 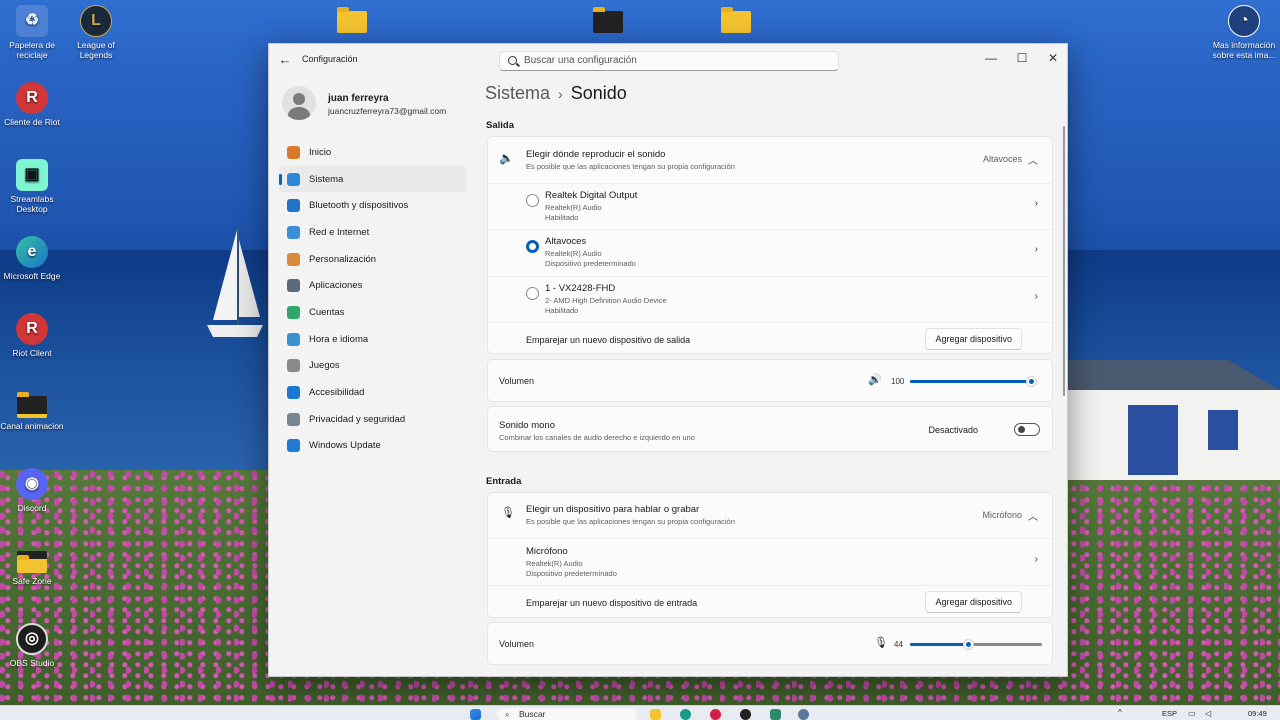 I want to click on speaker-icon: 🔈, so click(x=506, y=158).